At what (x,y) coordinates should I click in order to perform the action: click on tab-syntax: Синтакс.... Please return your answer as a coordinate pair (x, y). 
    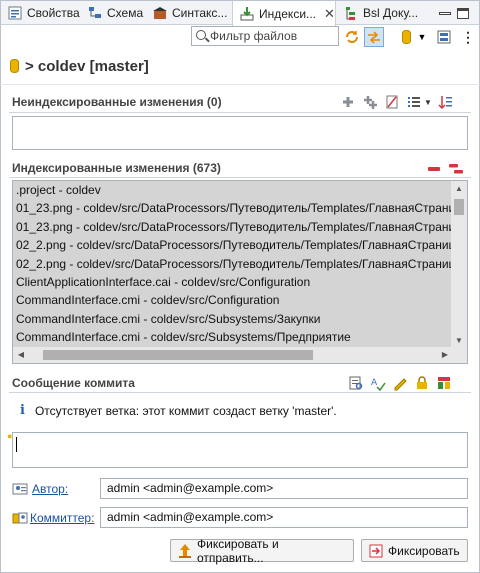
    Looking at the image, I should click on (189, 13).